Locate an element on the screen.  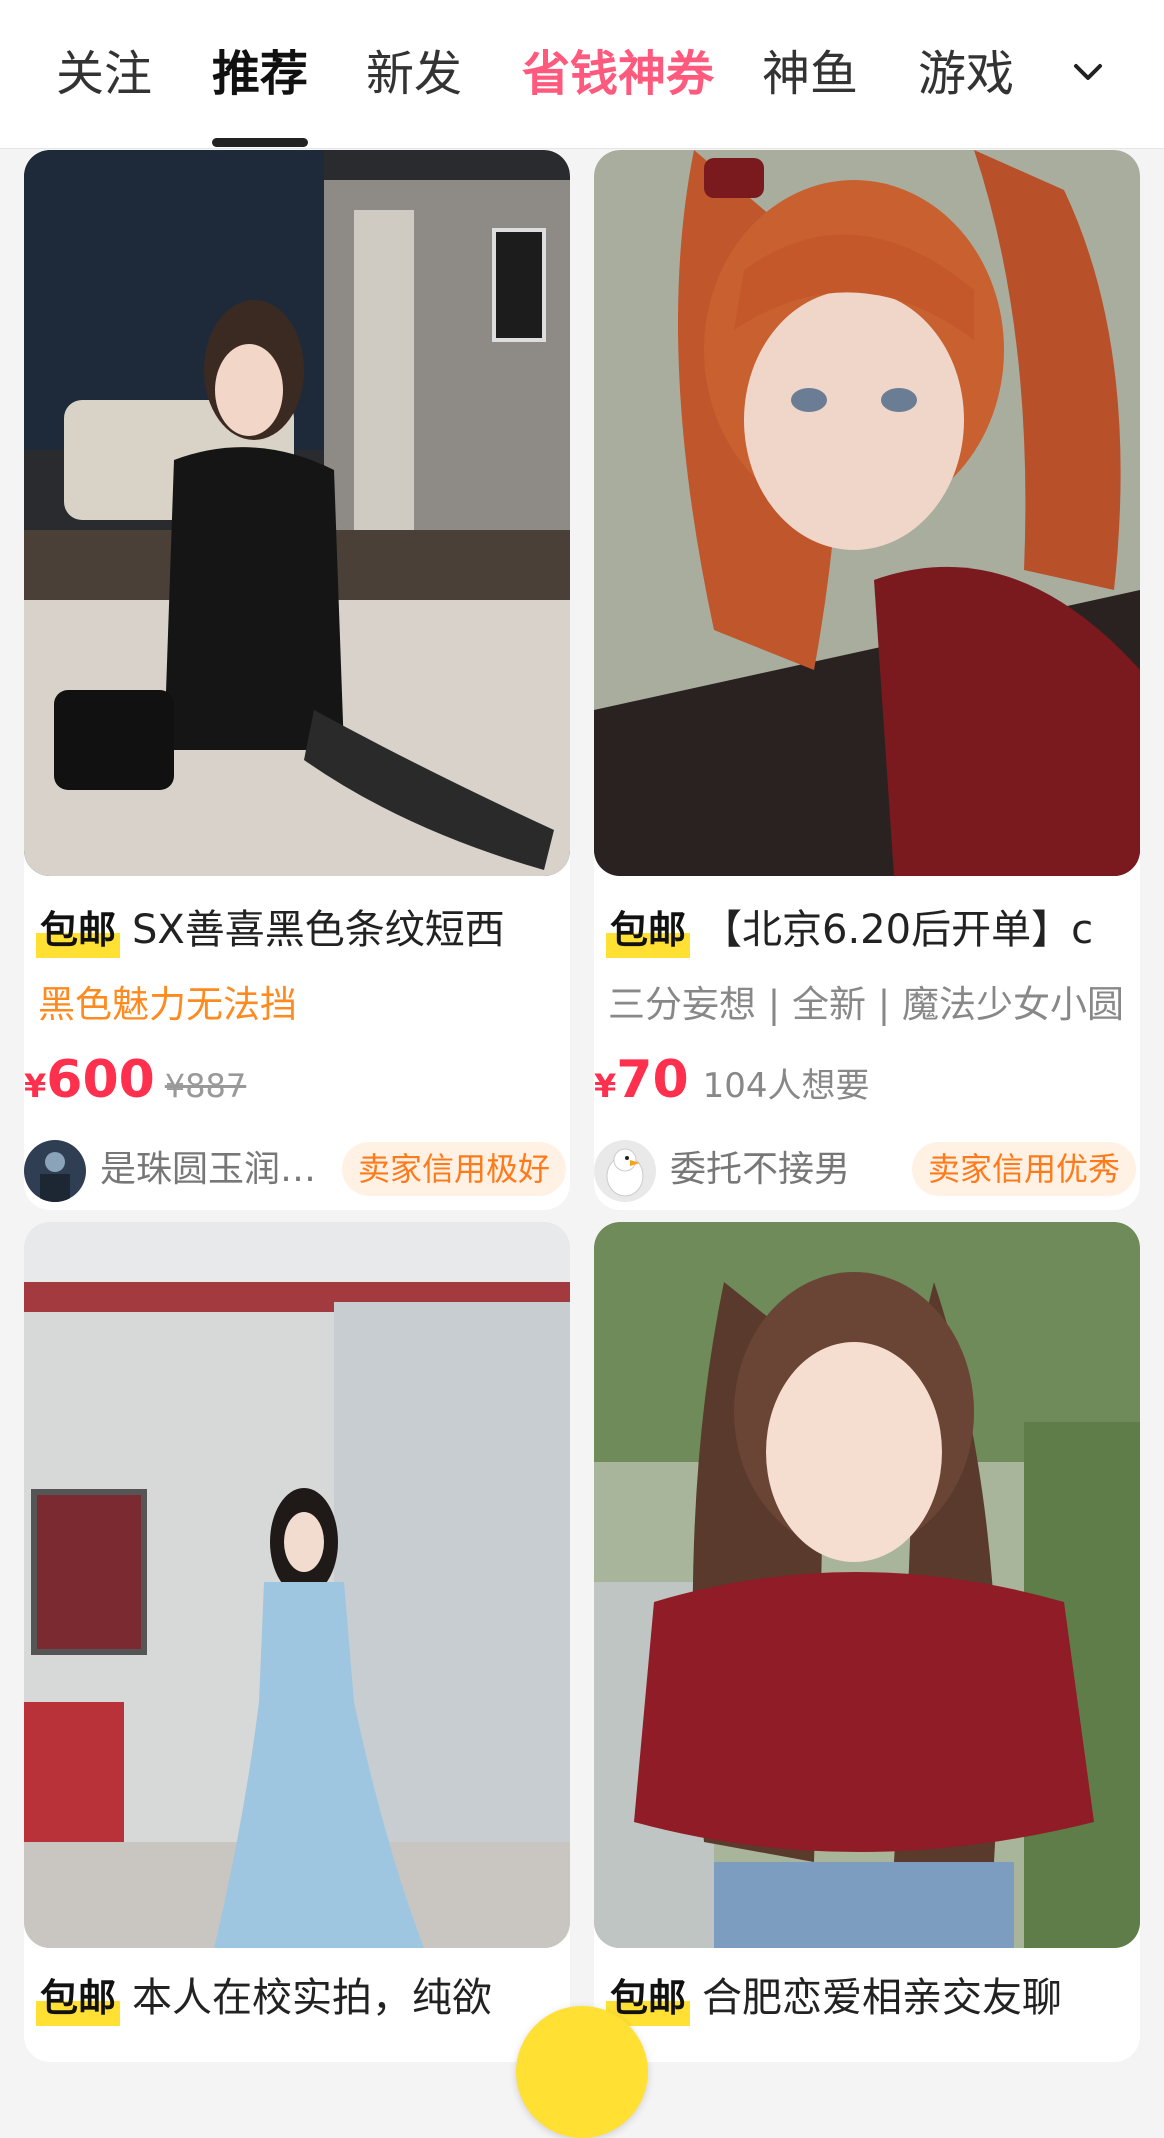
product-title-row: 包邮 【北京6.20后开单】c is located at coordinates (871, 930).